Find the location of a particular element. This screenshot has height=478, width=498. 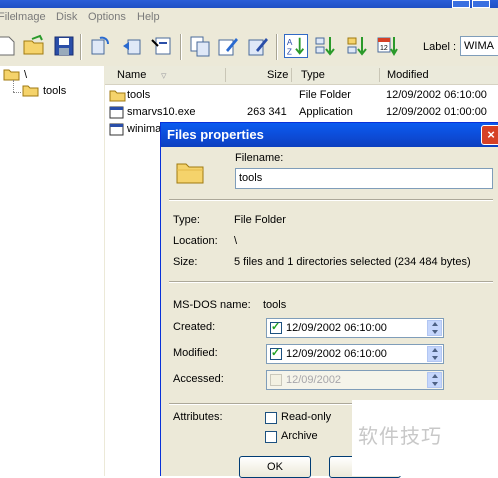

file-name: tools is located at coordinates (139, 95).